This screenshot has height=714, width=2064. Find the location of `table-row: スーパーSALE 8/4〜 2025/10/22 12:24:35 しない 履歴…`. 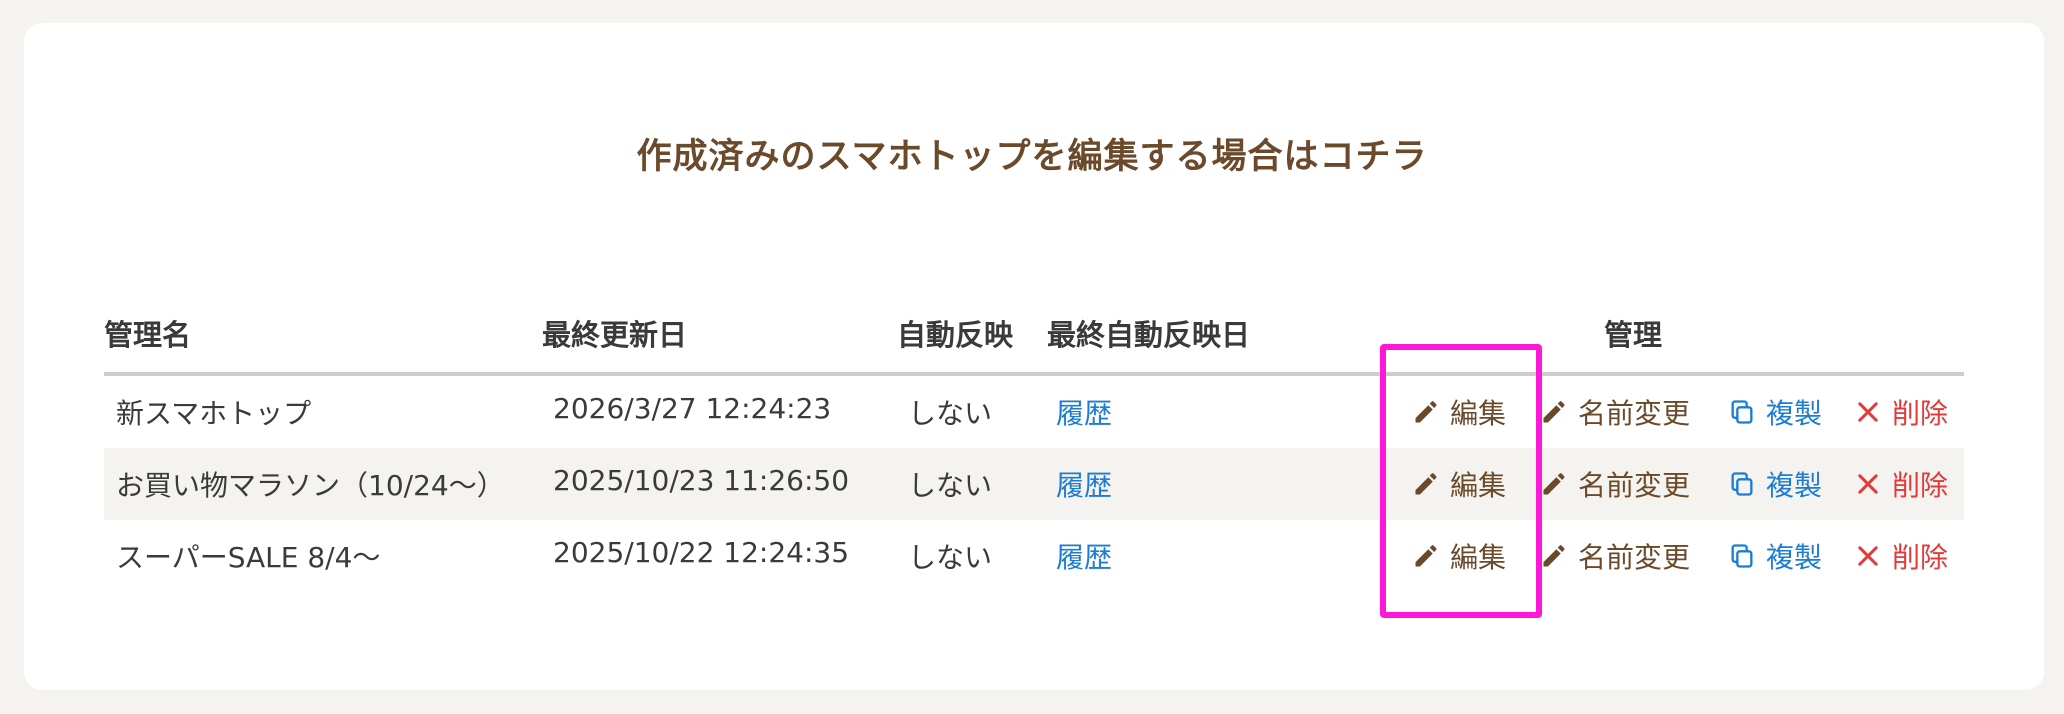

table-row: スーパーSALE 8/4〜 2025/10/22 12:24:35 しない 履歴… is located at coordinates (1034, 556).